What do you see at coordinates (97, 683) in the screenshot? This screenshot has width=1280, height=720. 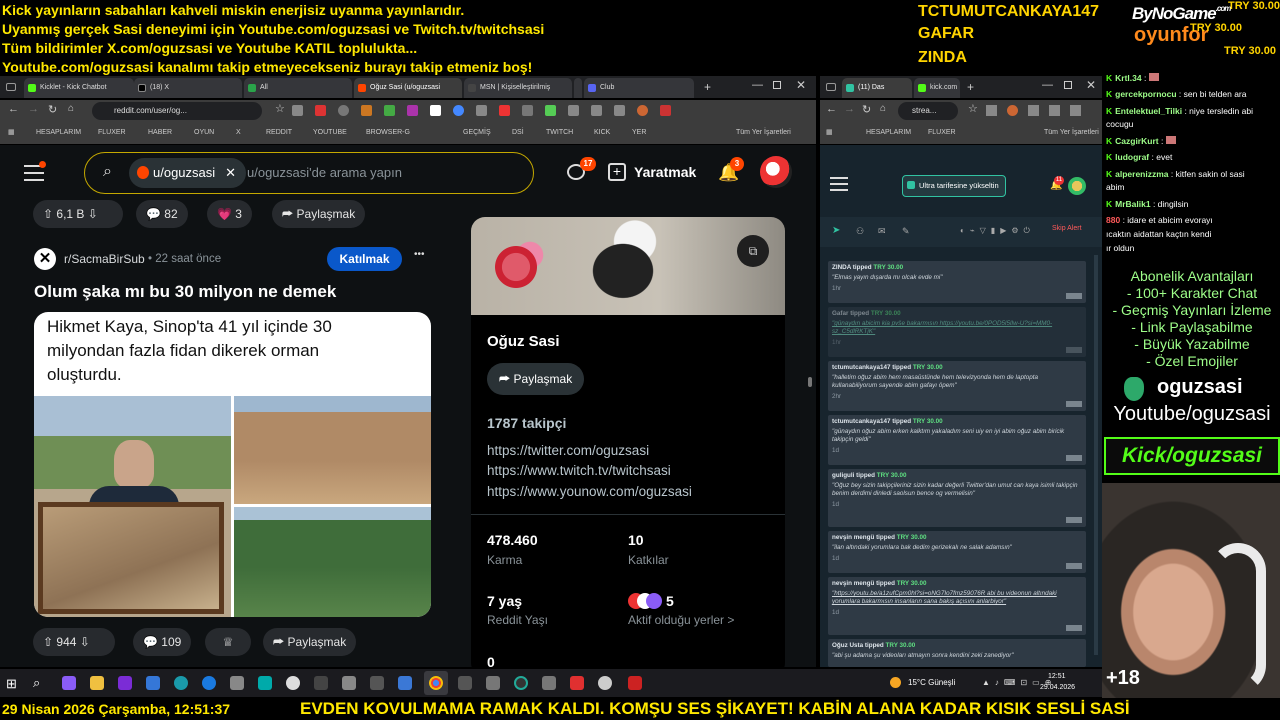 I see `folder-icon` at bounding box center [97, 683].